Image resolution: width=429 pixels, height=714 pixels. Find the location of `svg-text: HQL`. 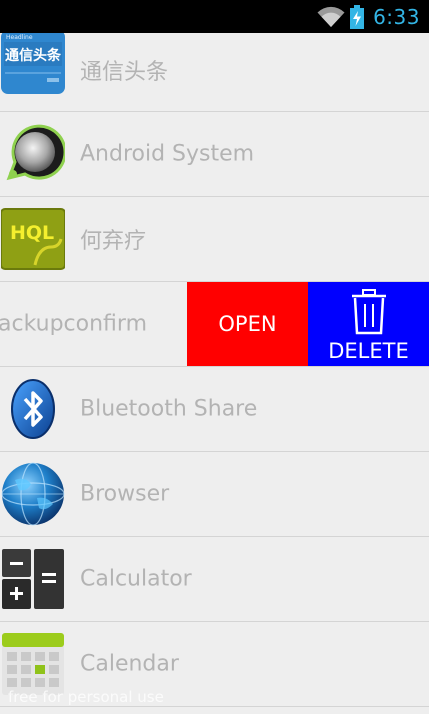

svg-text: HQL is located at coordinates (32, 233).